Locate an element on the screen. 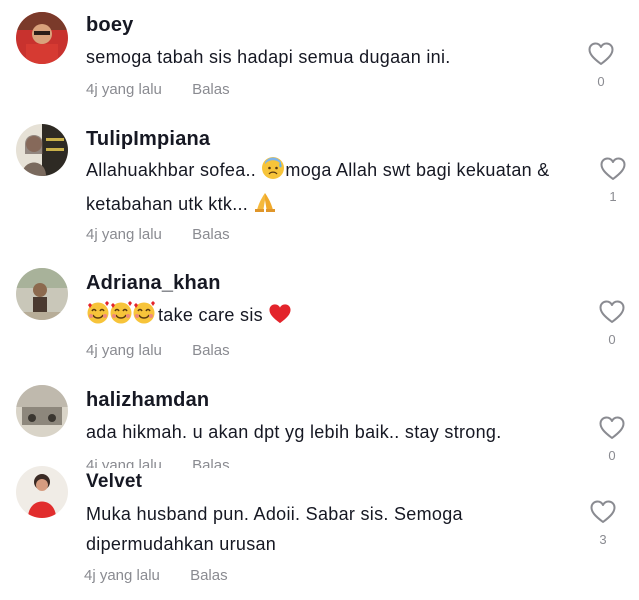  username: boey is located at coordinates (109, 25).